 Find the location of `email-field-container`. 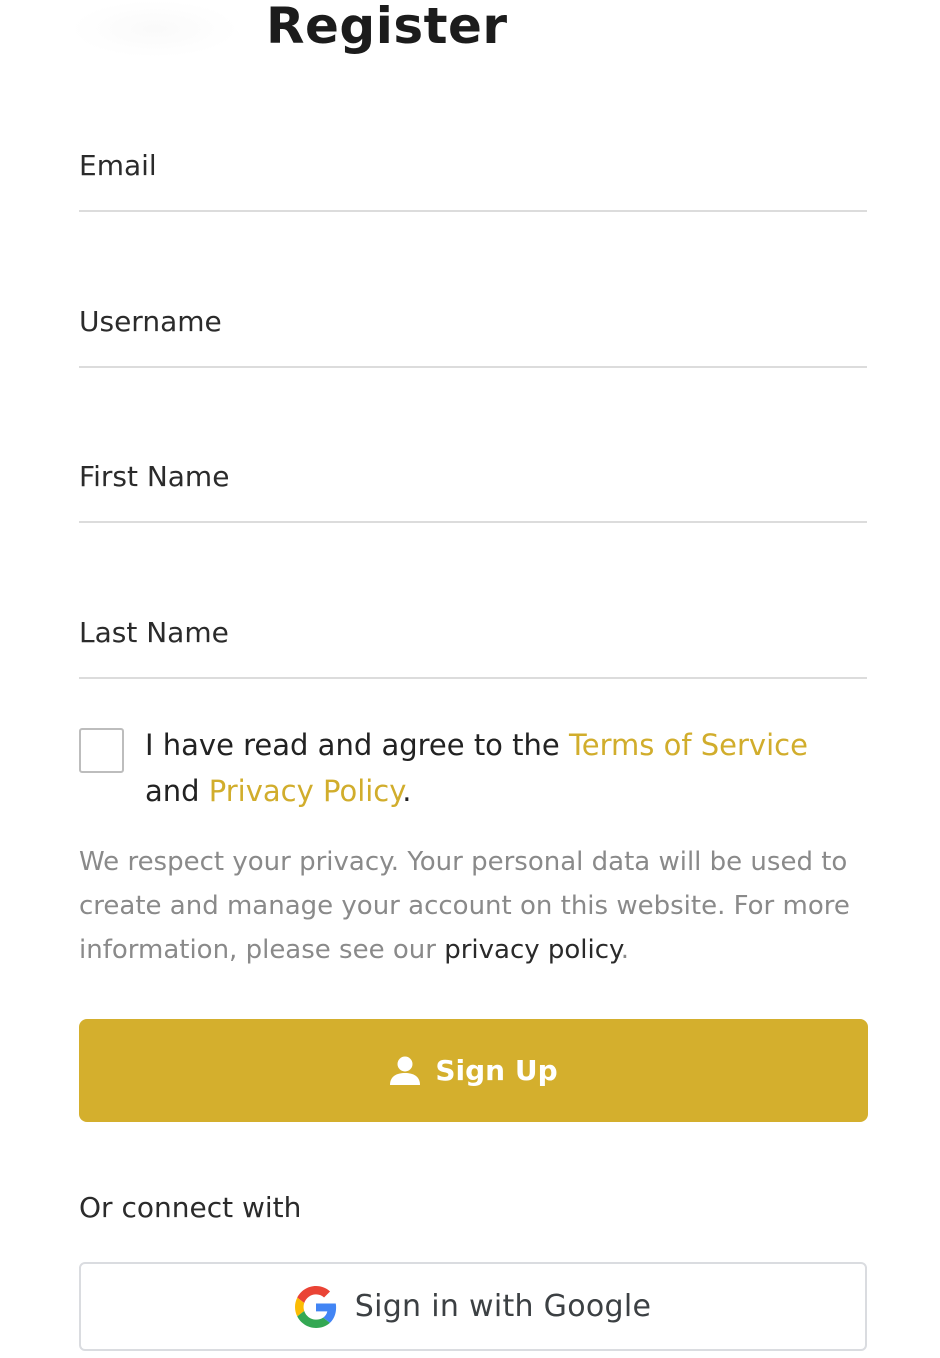

email-field-container is located at coordinates (473, 166).